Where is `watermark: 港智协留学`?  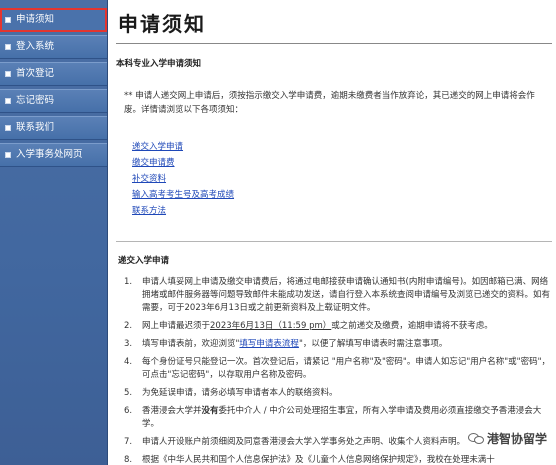 watermark: 港智协留学 is located at coordinates (507, 438).